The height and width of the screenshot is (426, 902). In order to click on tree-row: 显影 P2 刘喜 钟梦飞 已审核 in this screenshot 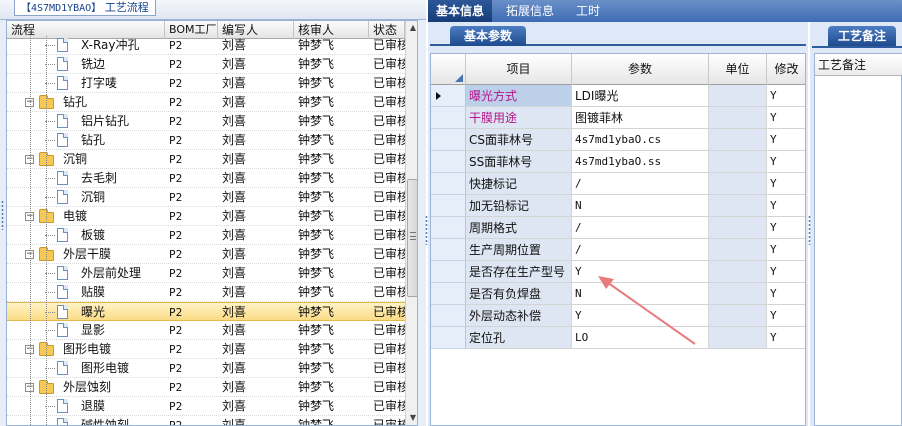, I will do `click(206, 330)`.